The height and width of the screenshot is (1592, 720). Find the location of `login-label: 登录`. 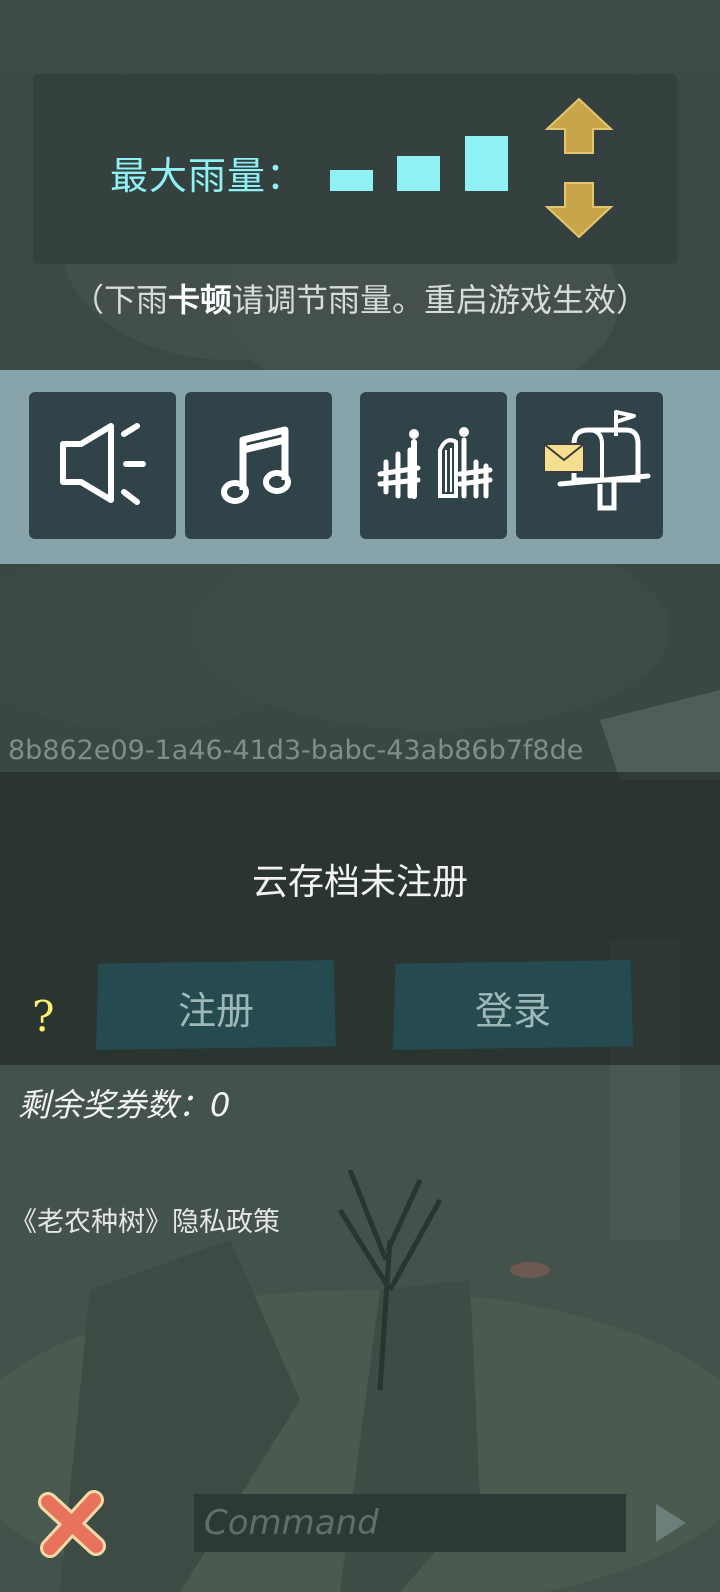

login-label: 登录 is located at coordinates (512, 1011).